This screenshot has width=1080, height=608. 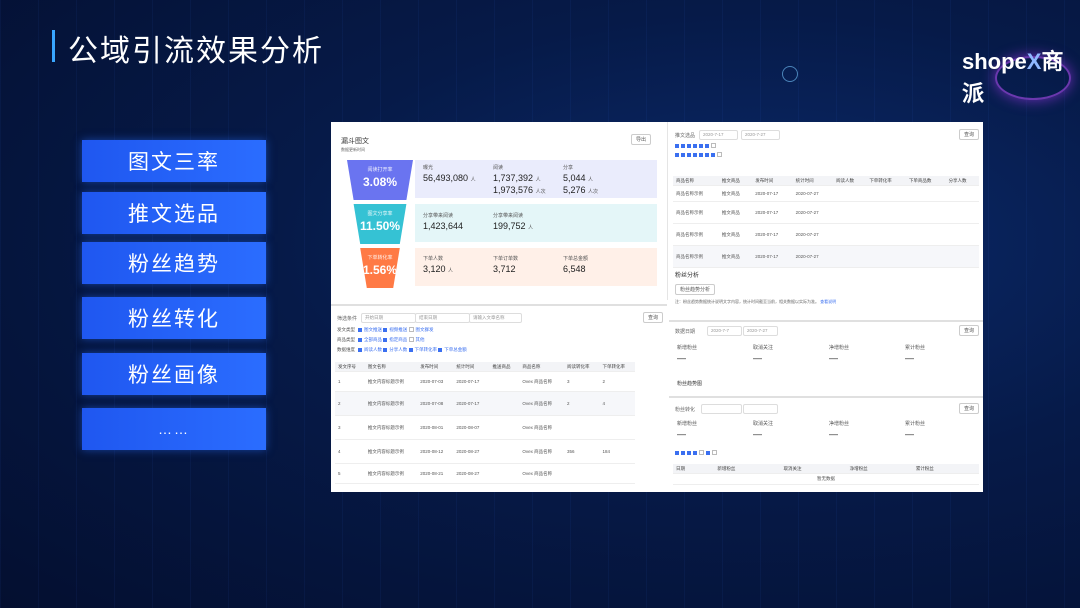 What do you see at coordinates (969, 330) in the screenshot?
I see `fans-query-button: 查询` at bounding box center [969, 330].